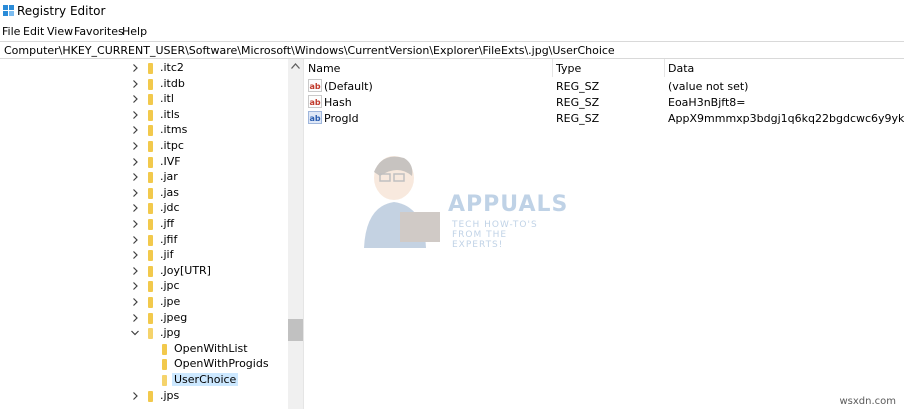 The width and height of the screenshot is (904, 409). Describe the element at coordinates (144, 84) in the screenshot. I see `tree-item: .itdb` at that location.